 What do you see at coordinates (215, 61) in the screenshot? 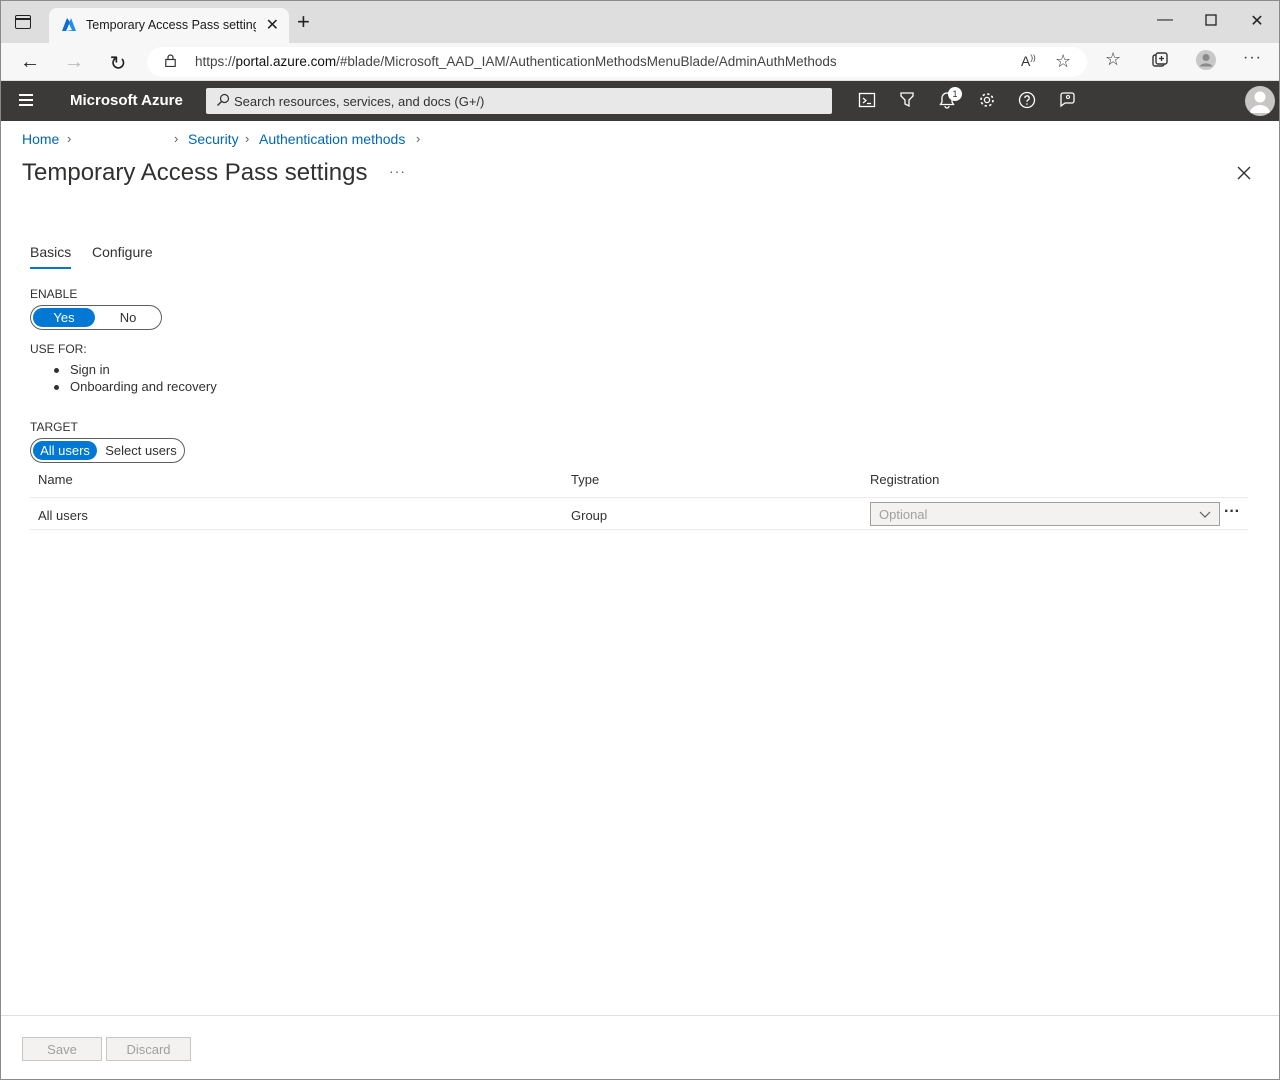
I see `url-prefix: https://` at bounding box center [215, 61].